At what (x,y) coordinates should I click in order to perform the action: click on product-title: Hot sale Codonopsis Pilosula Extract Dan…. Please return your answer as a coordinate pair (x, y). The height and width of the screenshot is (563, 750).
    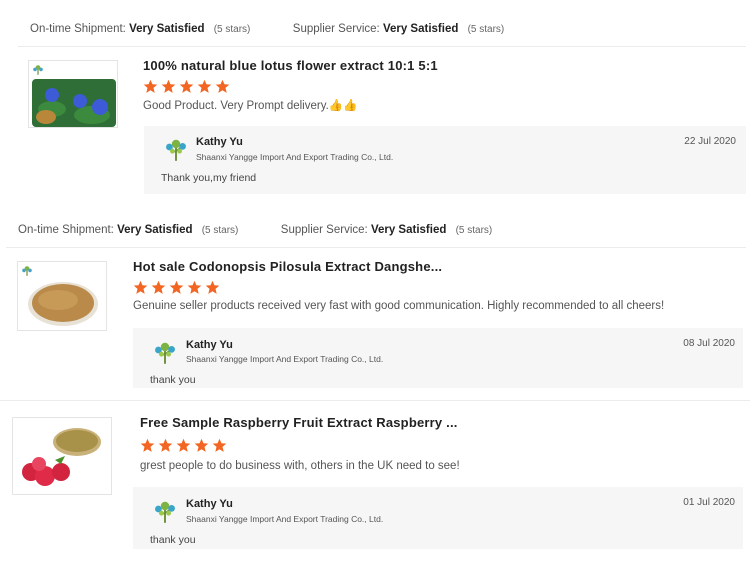
    Looking at the image, I should click on (287, 266).